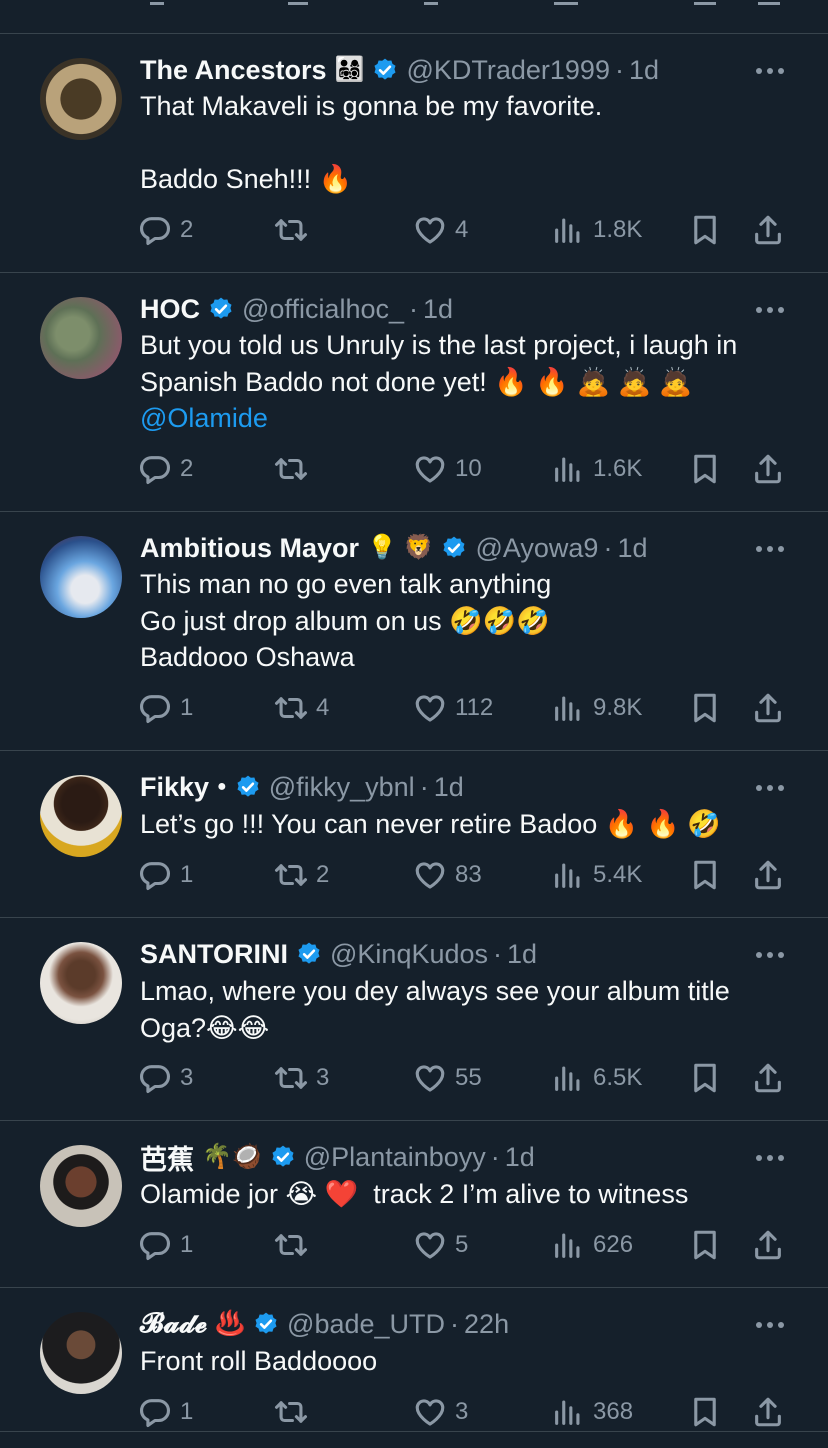 The width and height of the screenshot is (828, 1448). Describe the element at coordinates (447, 1078) in the screenshot. I see `like-button: 55` at that location.